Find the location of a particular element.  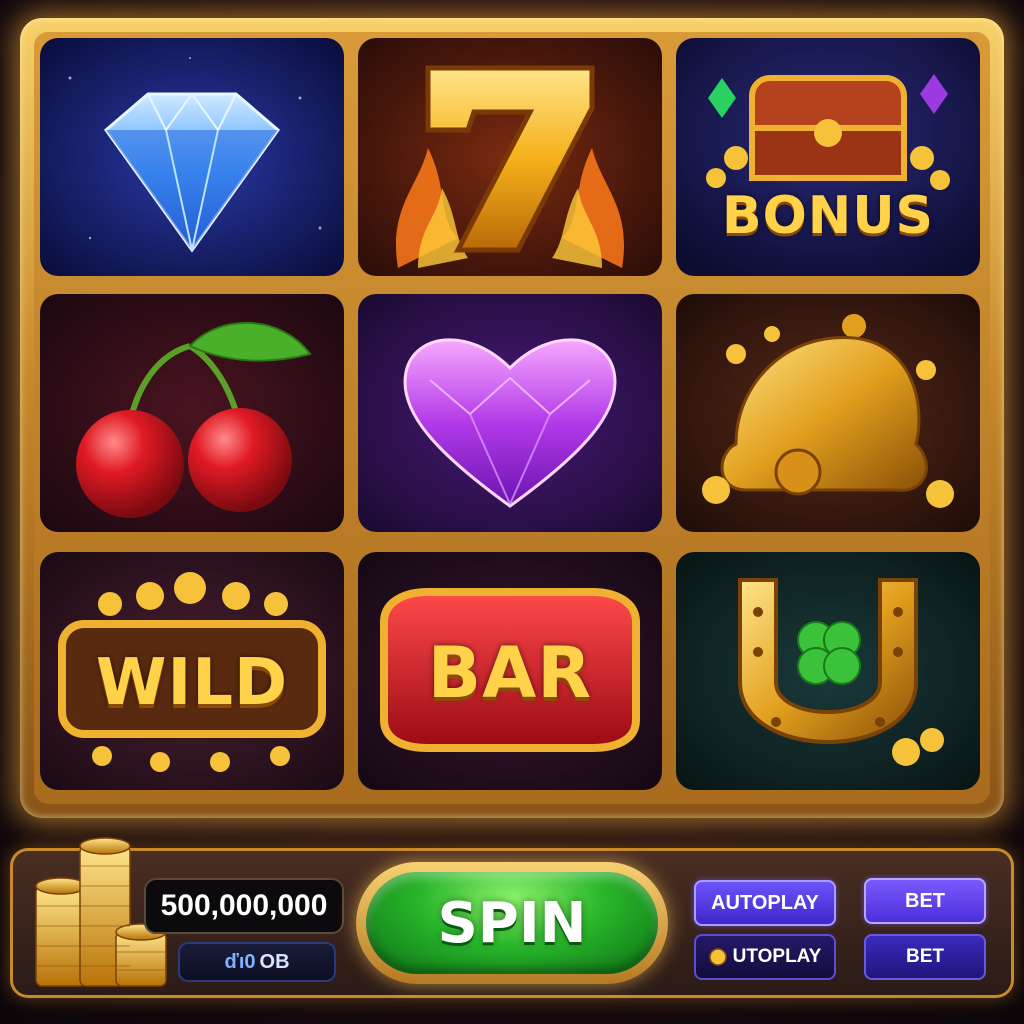

symbol-heart is located at coordinates (510, 413).